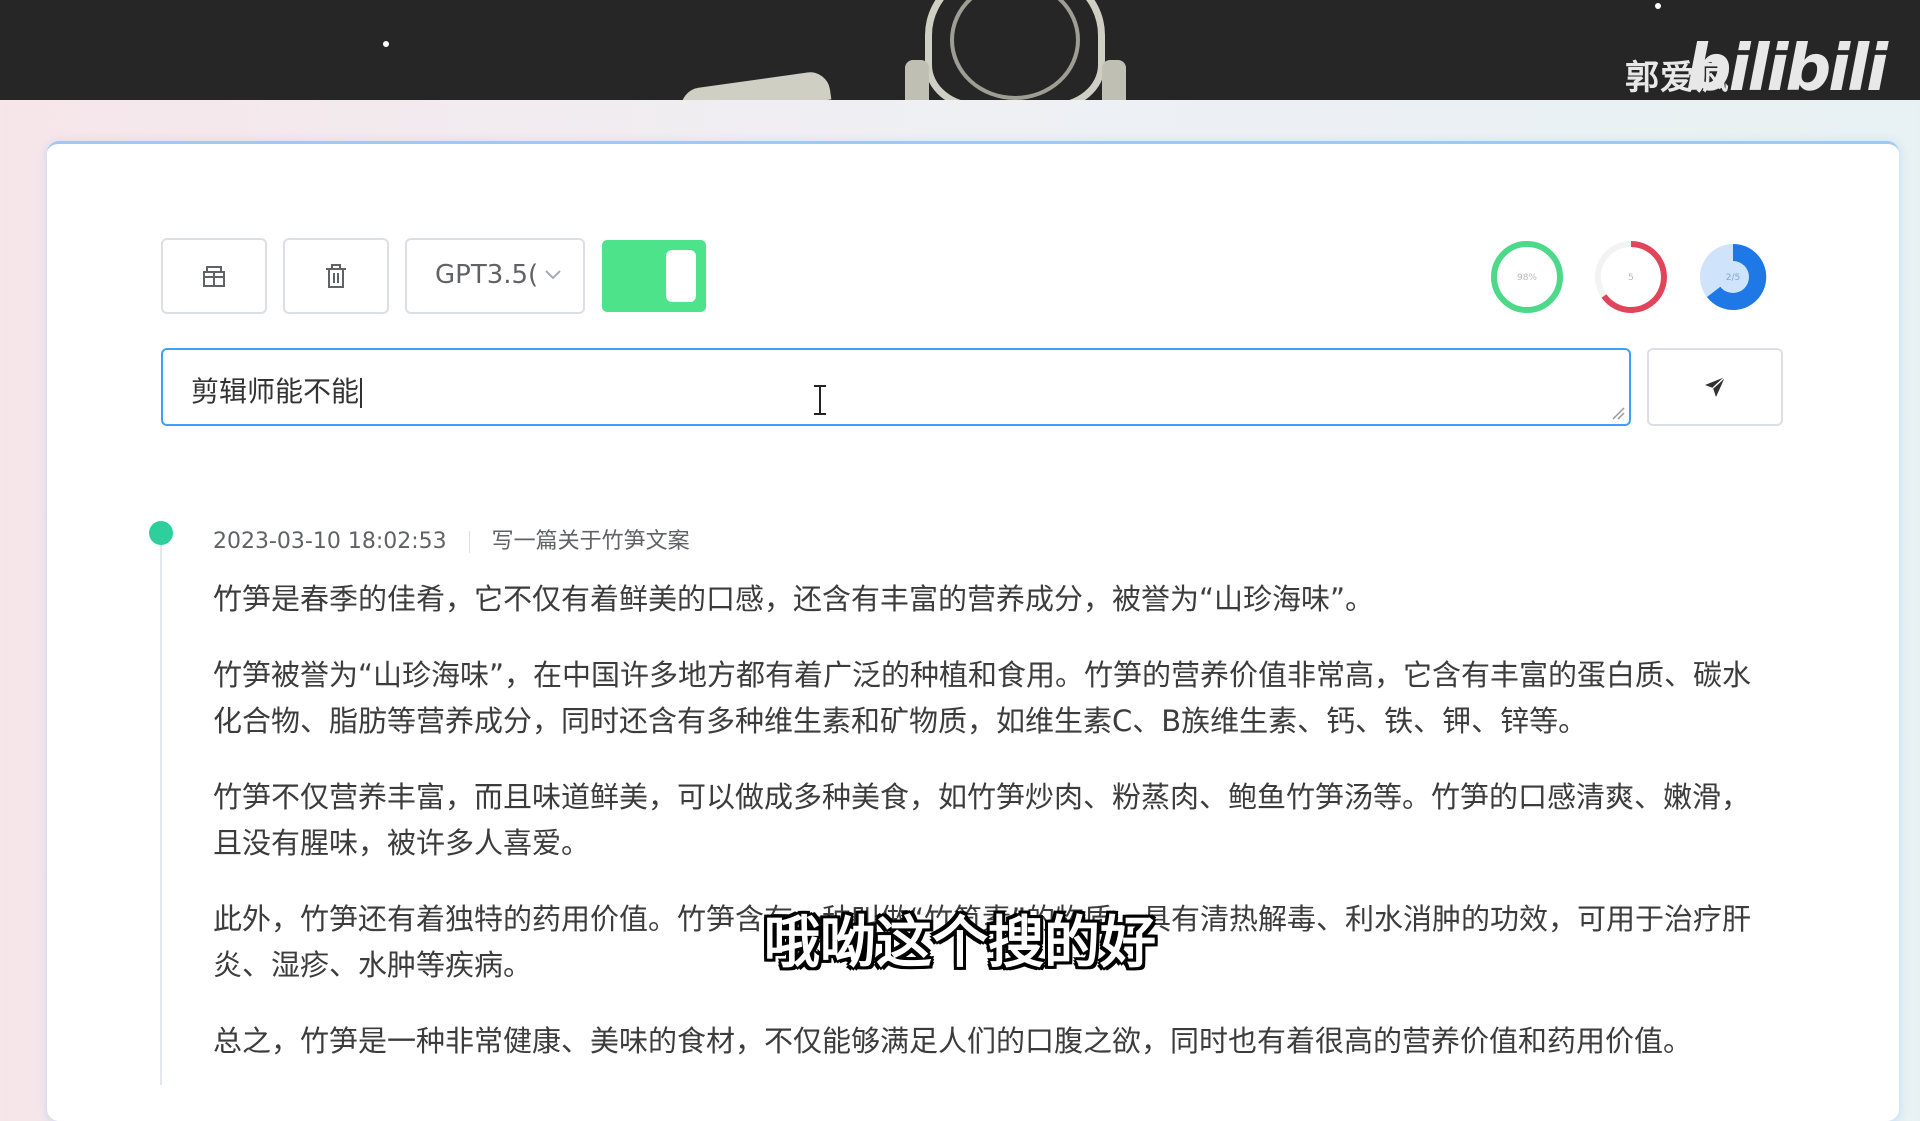 This screenshot has height=1121, width=1920. Describe the element at coordinates (654, 276) in the screenshot. I see `mode-toggle` at that location.